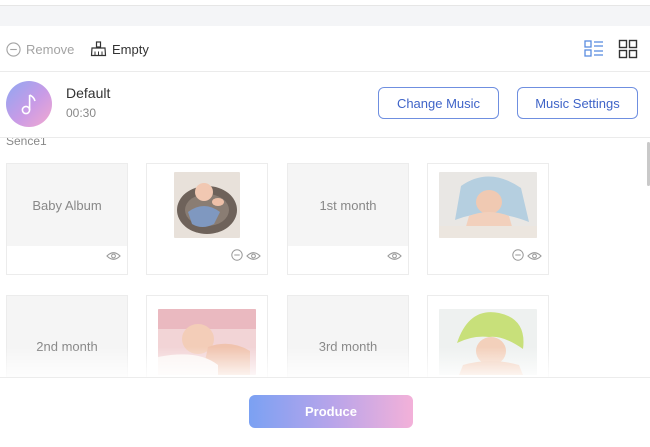 Image resolution: width=650 pixels, height=447 pixels. I want to click on card-title: 2nd month, so click(67, 346).